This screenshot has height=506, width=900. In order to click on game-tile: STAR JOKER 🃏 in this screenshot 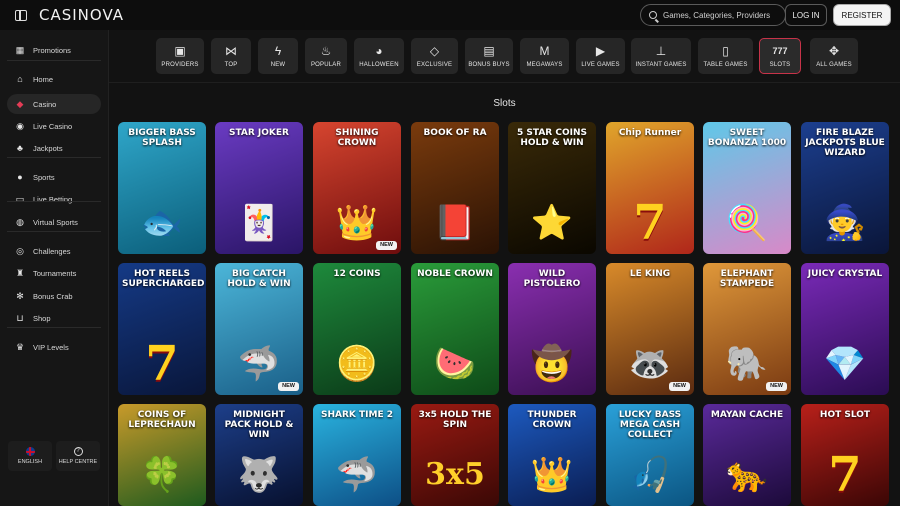, I will do `click(259, 188)`.